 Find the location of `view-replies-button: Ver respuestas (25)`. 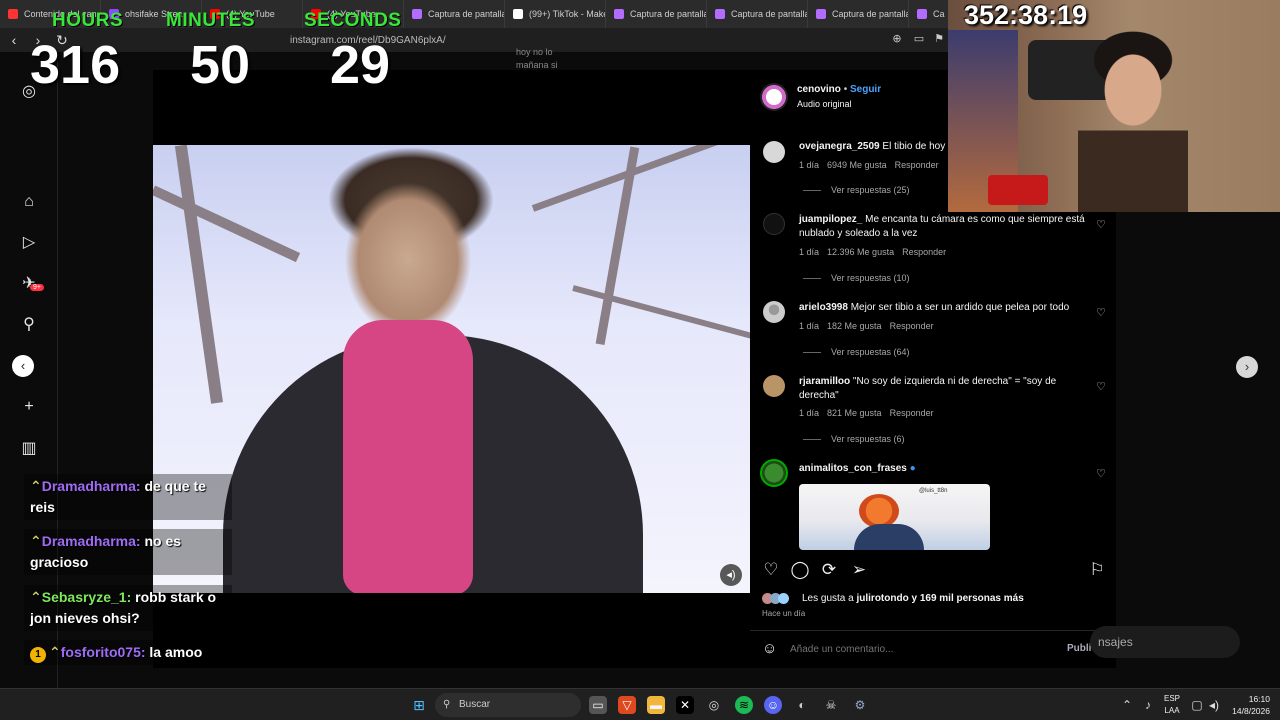

view-replies-button: Ver respuestas (25) is located at coordinates (856, 190).